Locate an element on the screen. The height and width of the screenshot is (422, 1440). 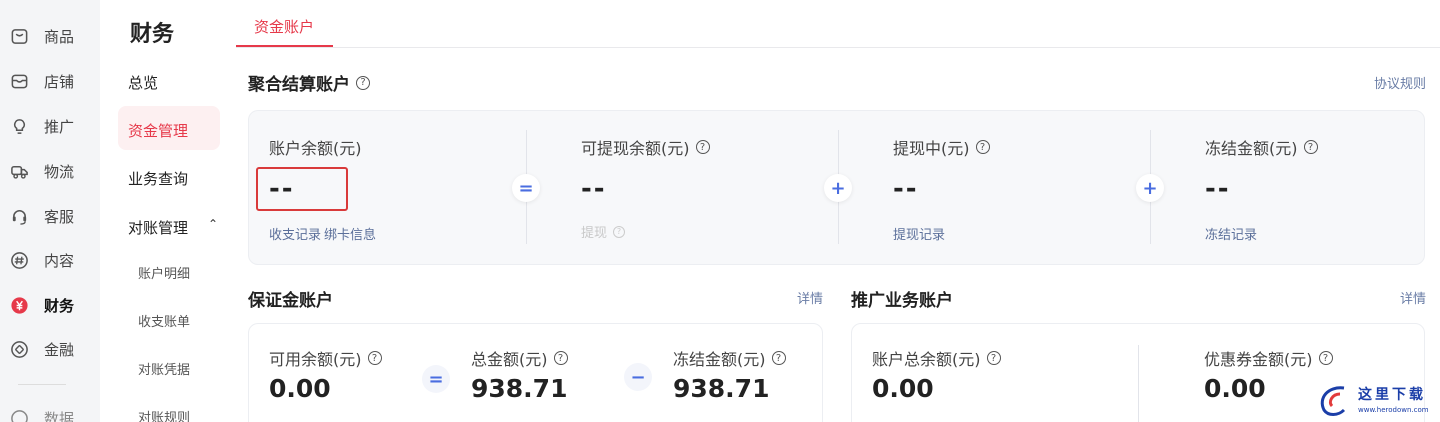
rail-item-data: 数据 is located at coordinates (50, 409).